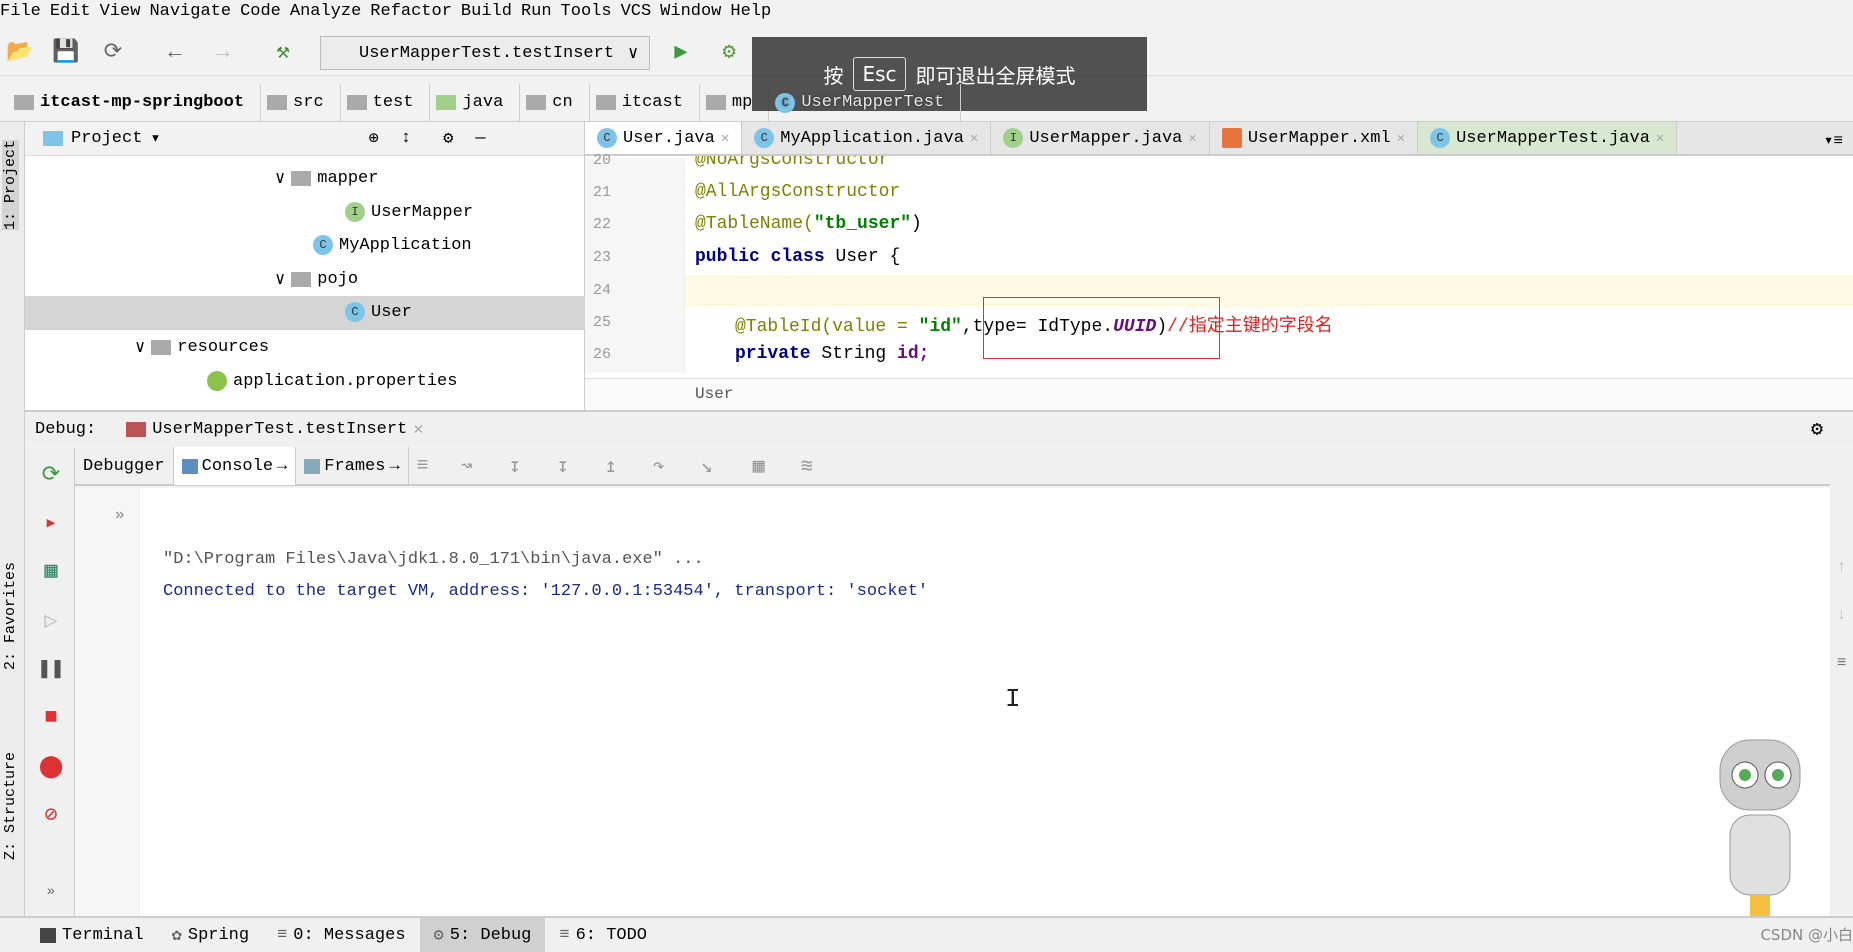  Describe the element at coordinates (1219, 394) in the screenshot. I see `editor-breadcrumb: User` at that location.